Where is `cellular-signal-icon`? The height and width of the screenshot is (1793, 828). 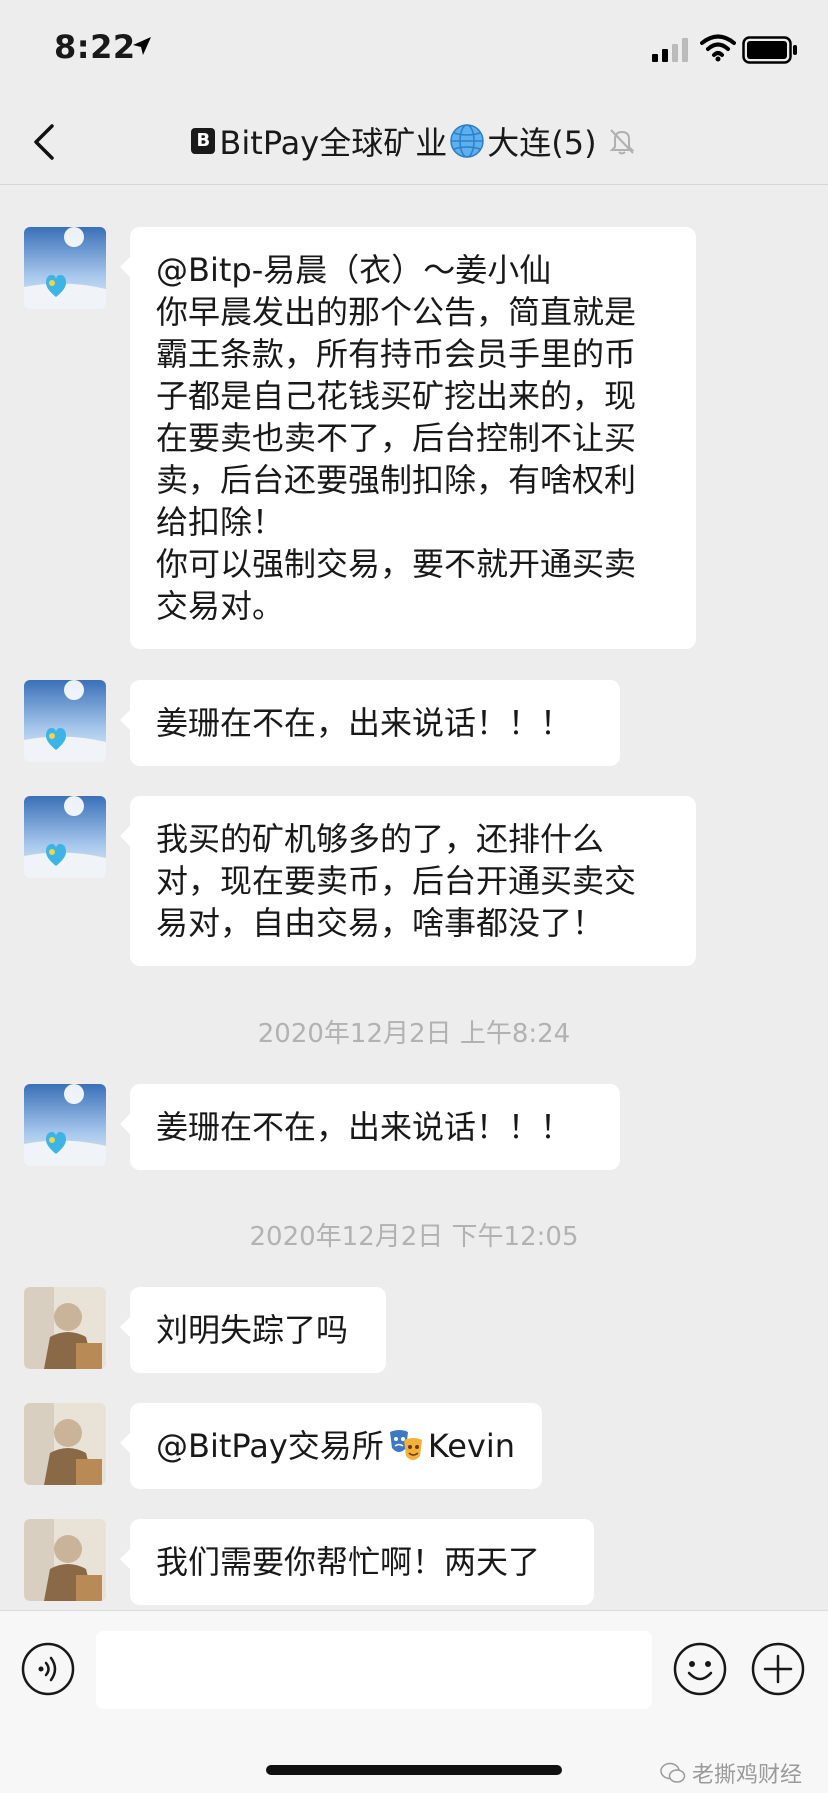 cellular-signal-icon is located at coordinates (670, 50).